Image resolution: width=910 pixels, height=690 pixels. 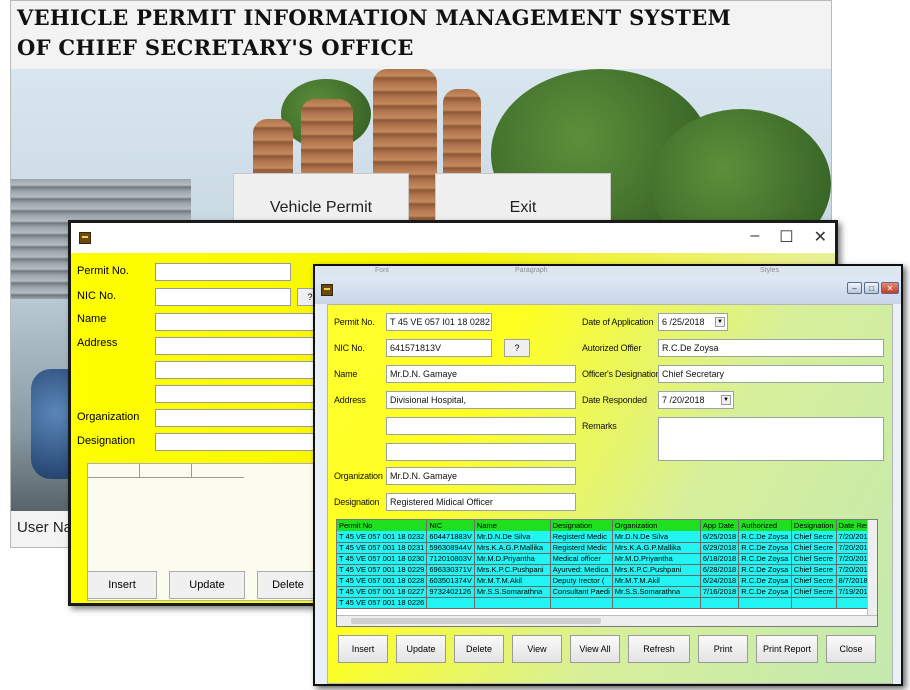 What do you see at coordinates (720, 548) in the screenshot?
I see `table-cell: 6/29/2018` at bounding box center [720, 548].